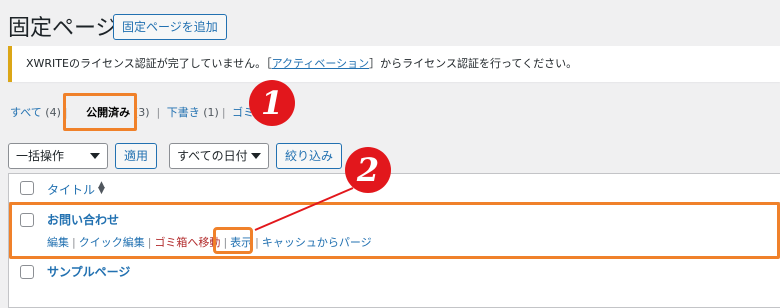 The image size is (780, 308). I want to click on annotation-badge-2: 2, so click(368, 170).